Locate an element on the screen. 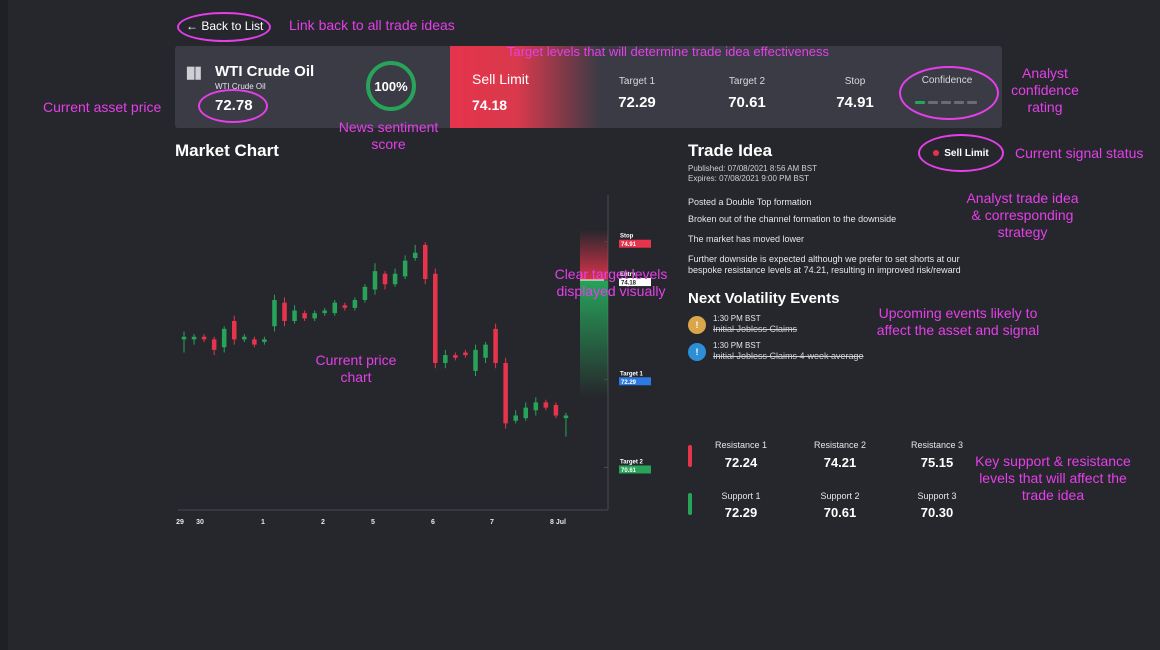  market-chart-title: Market Chart is located at coordinates (227, 150).